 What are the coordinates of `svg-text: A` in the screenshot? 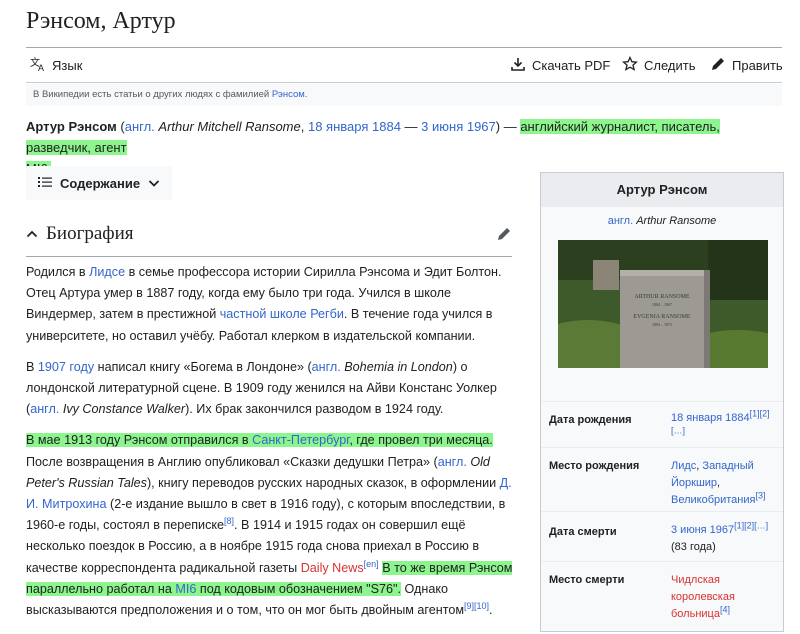 It's located at (41, 67).